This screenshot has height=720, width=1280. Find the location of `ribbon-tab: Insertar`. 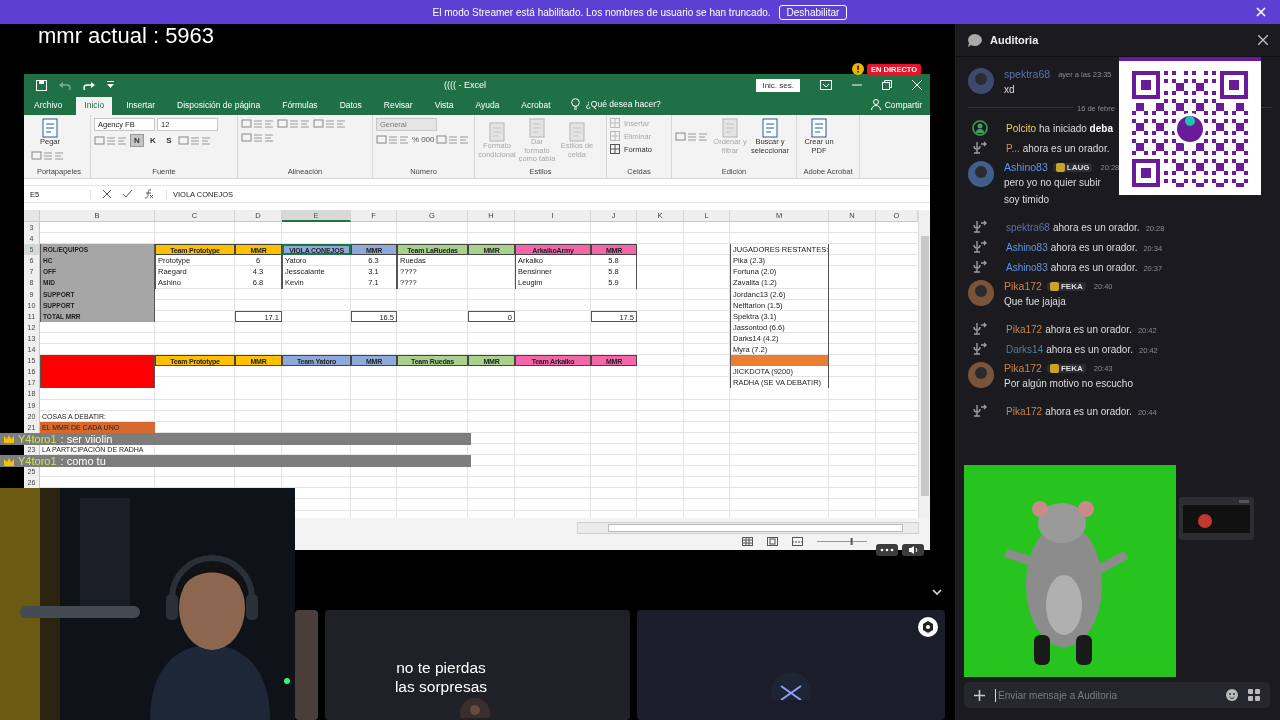

ribbon-tab: Insertar is located at coordinates (140, 106).